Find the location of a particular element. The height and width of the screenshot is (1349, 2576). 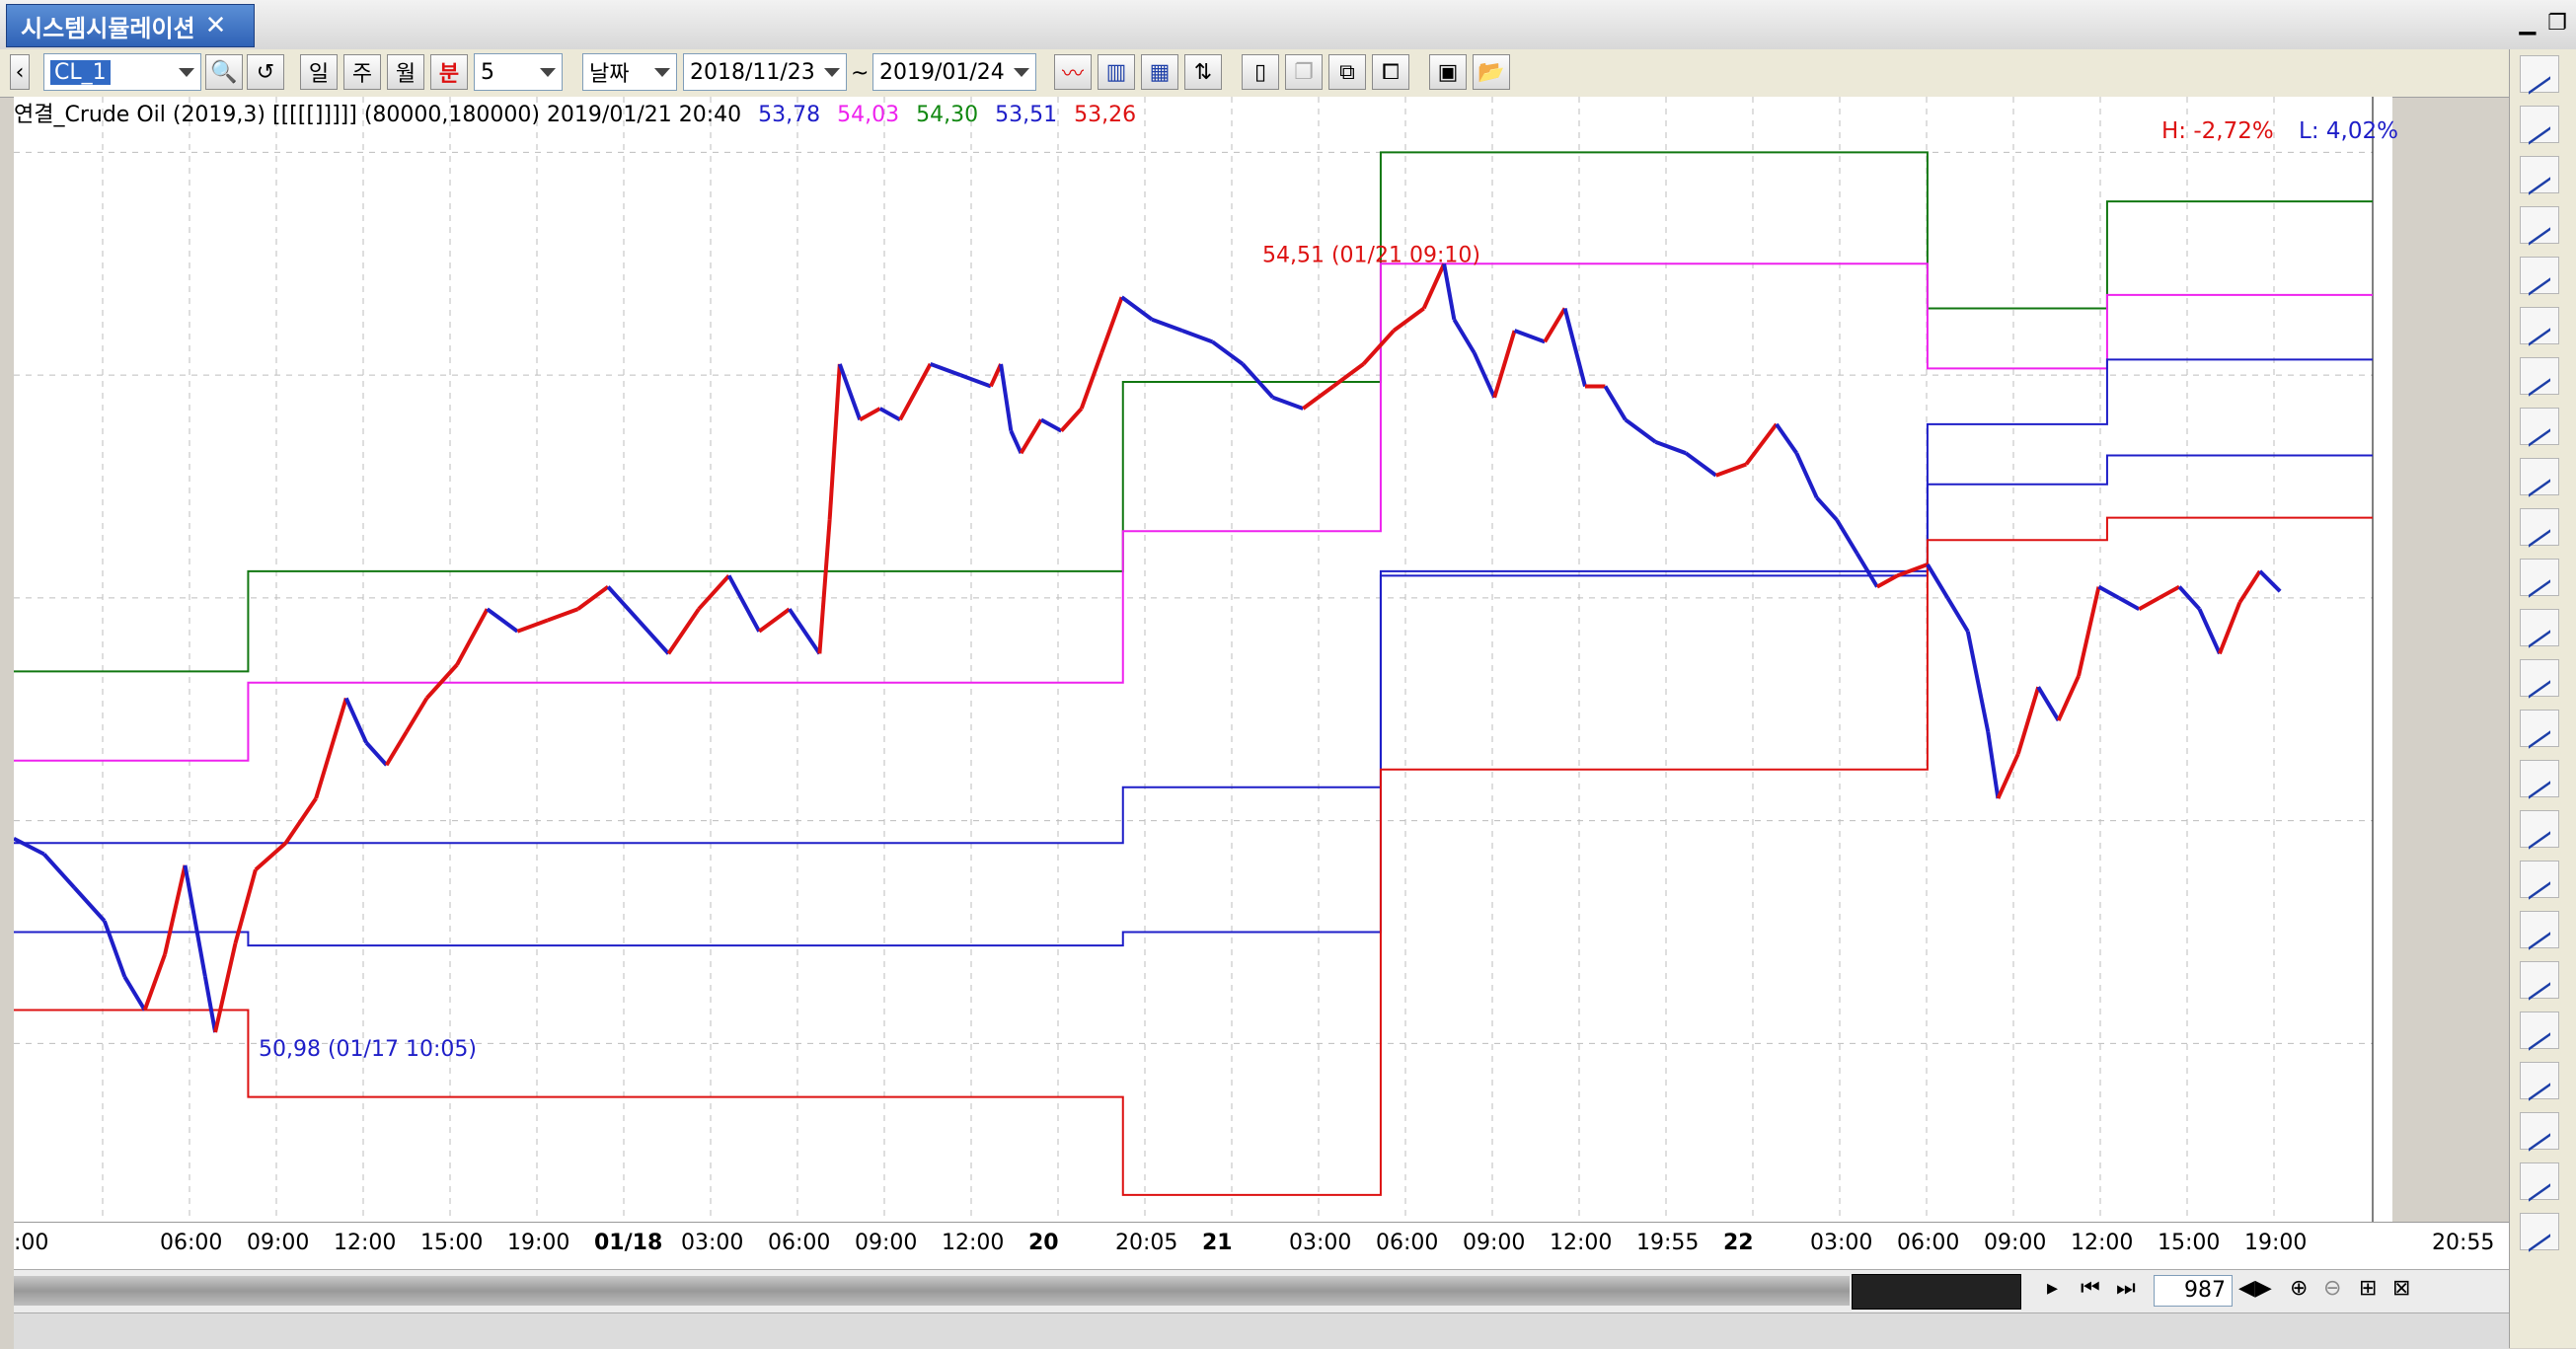

tool-delete-icon is located at coordinates (2539, 1232).